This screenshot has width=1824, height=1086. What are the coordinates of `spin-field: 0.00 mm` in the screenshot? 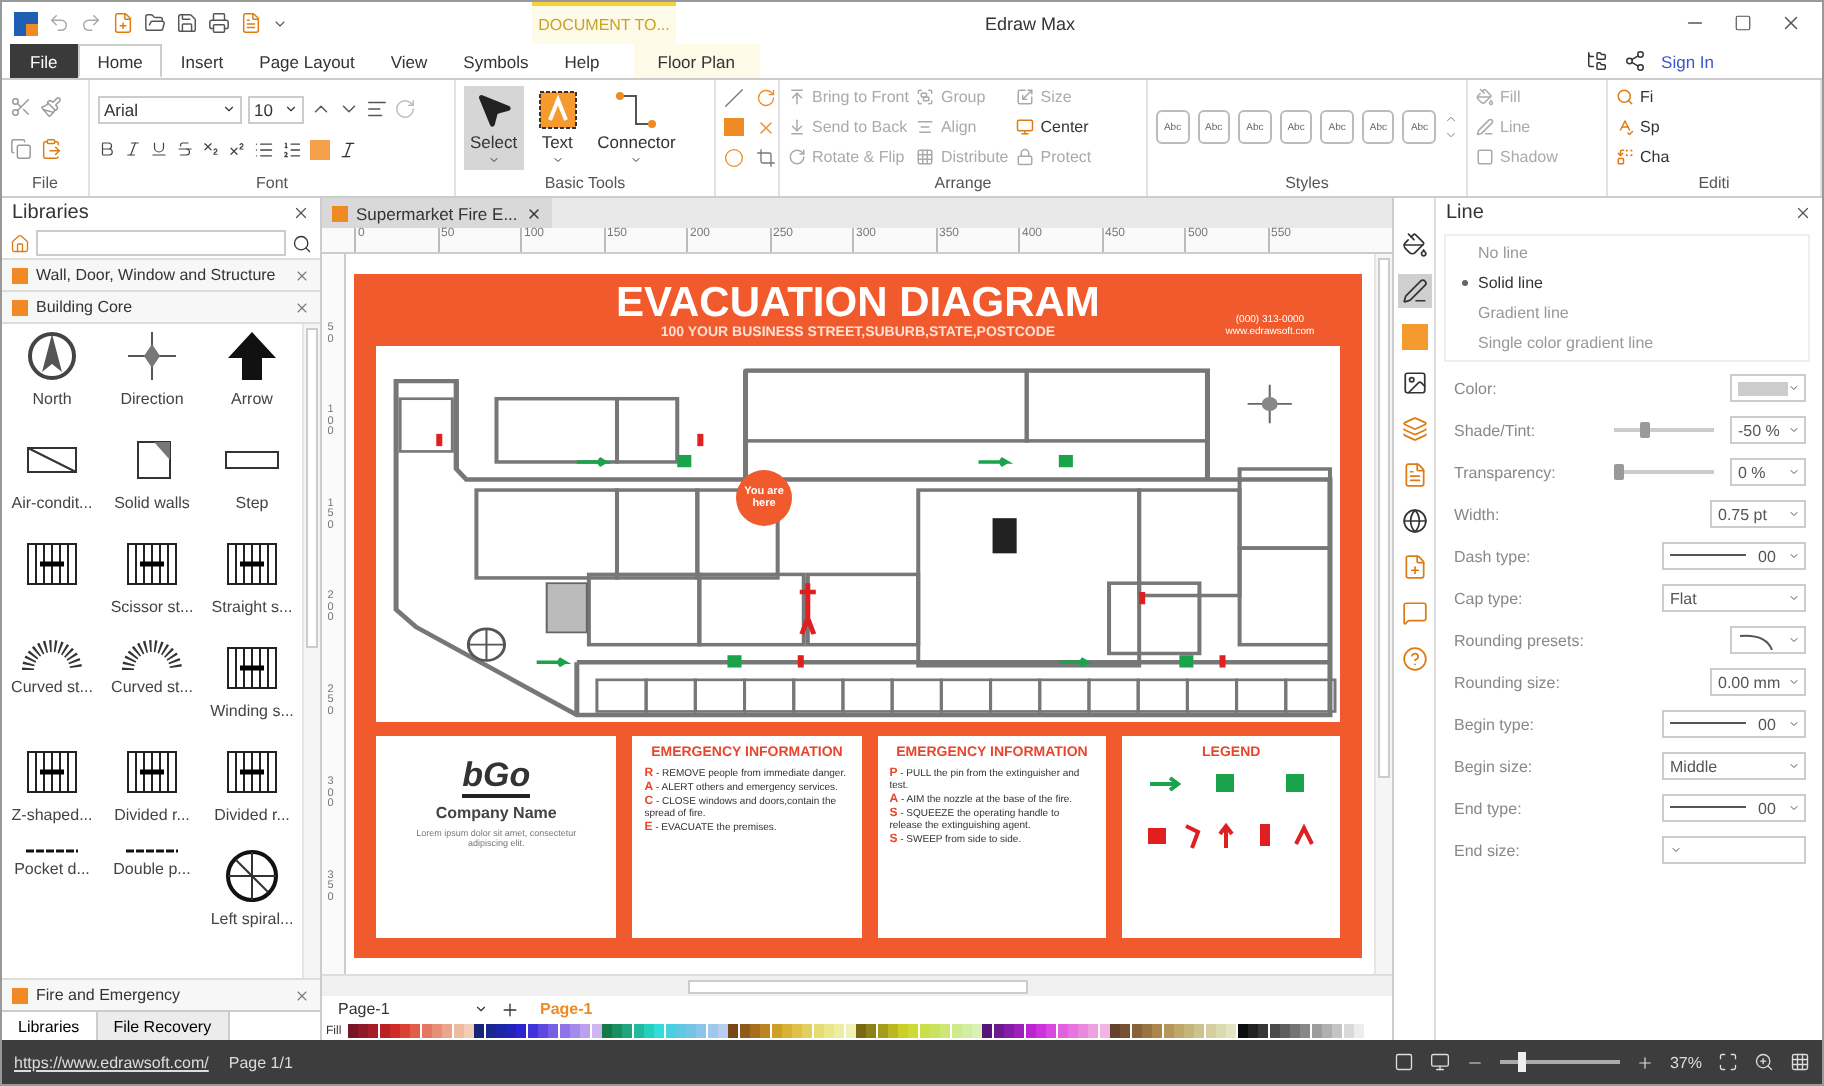 It's located at (1758, 682).